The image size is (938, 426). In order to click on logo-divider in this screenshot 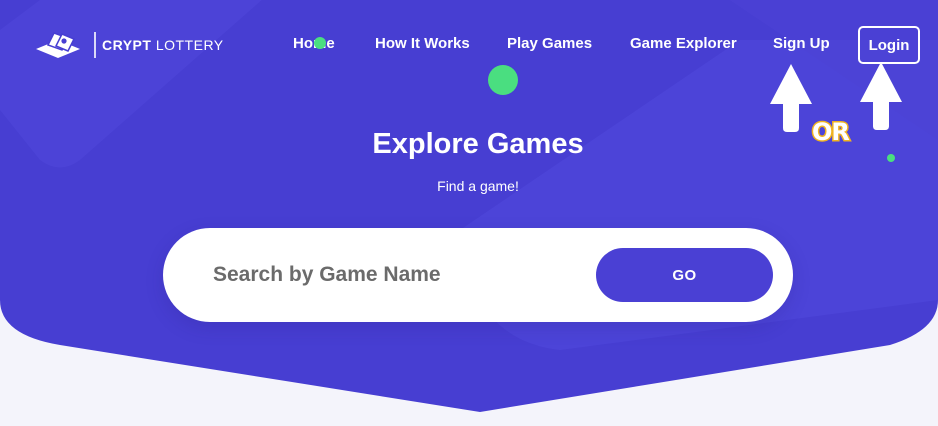, I will do `click(95, 45)`.